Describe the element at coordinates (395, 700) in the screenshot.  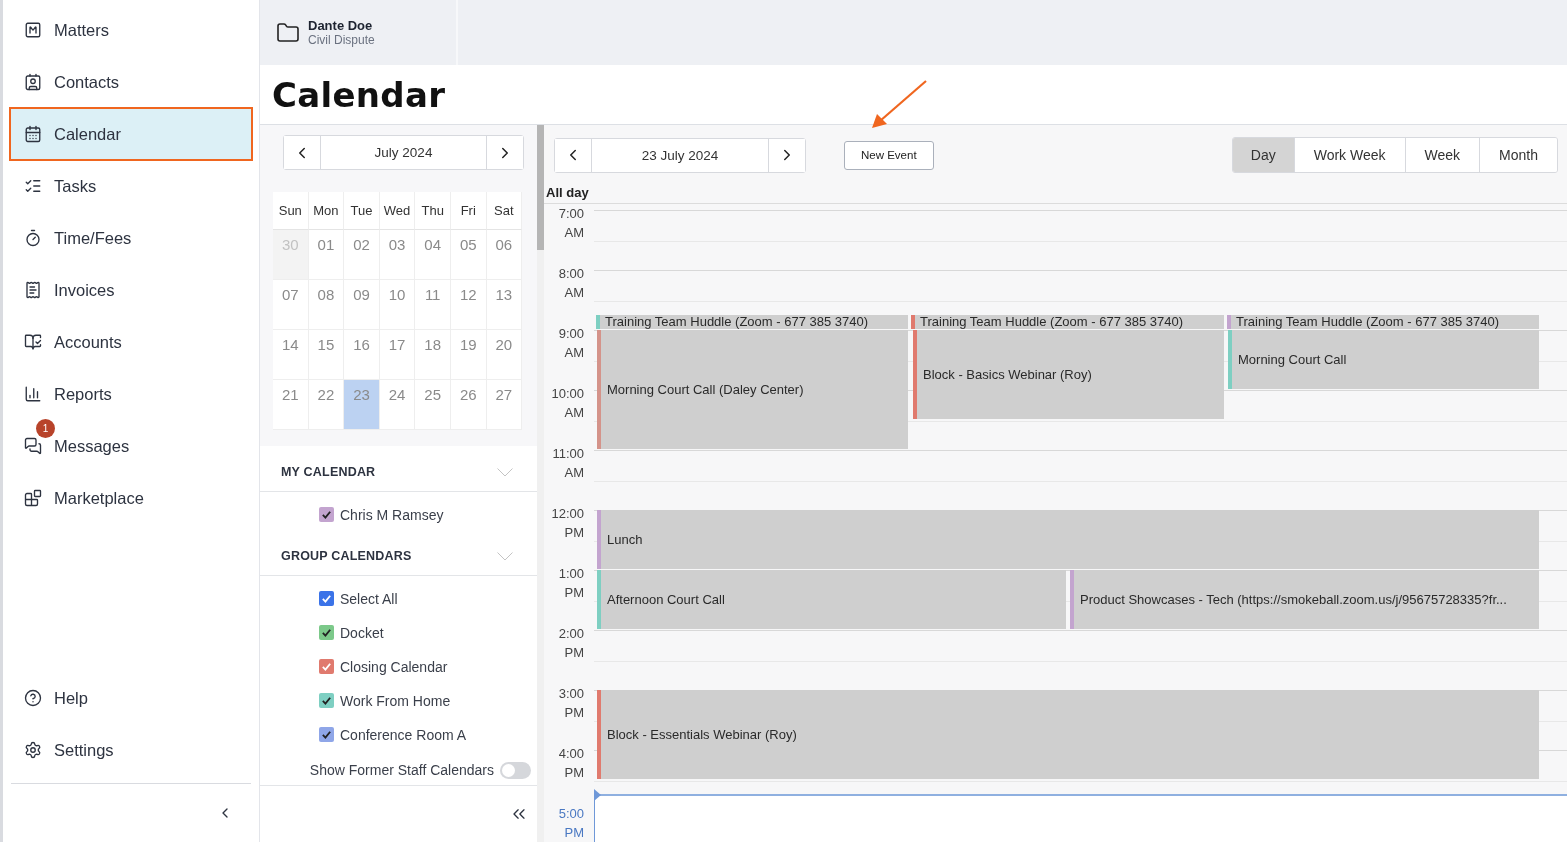
I see `calendar-name: Work From Home` at that location.